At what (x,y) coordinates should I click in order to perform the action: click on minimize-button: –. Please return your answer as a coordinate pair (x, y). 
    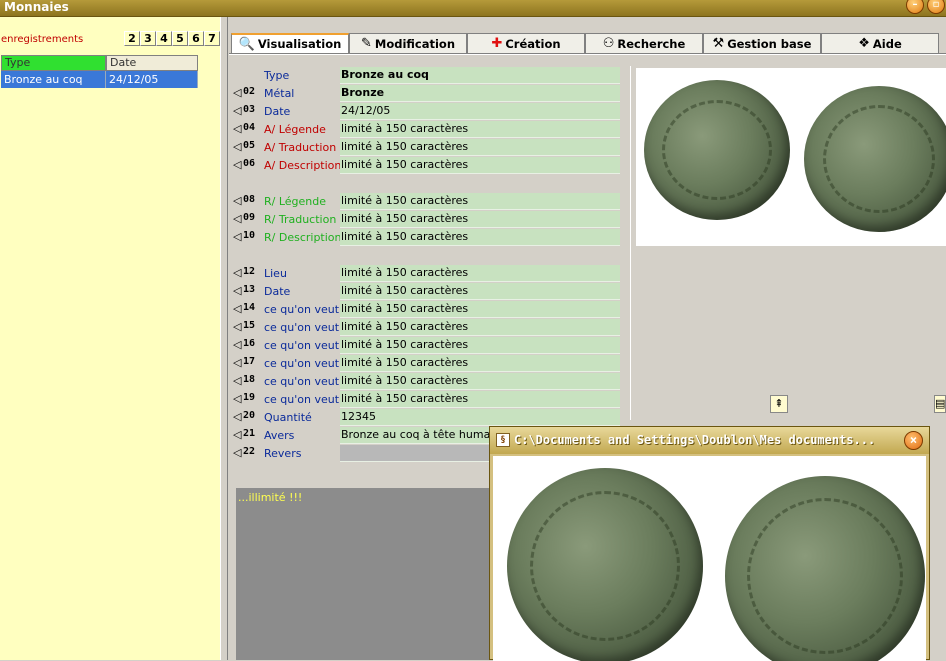
    Looking at the image, I should click on (915, 7).